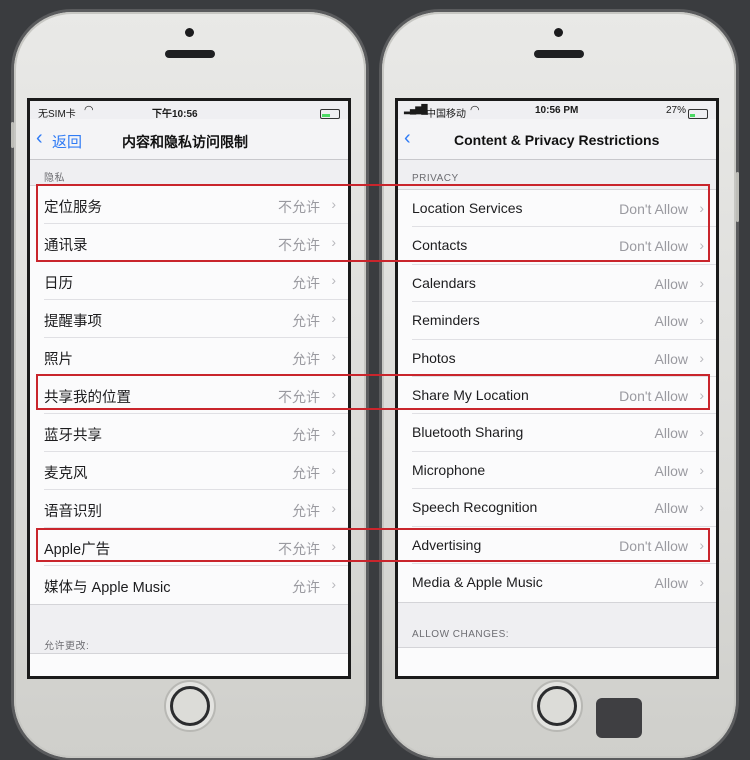  I want to click on list-item-label: Advertising, so click(447, 544).